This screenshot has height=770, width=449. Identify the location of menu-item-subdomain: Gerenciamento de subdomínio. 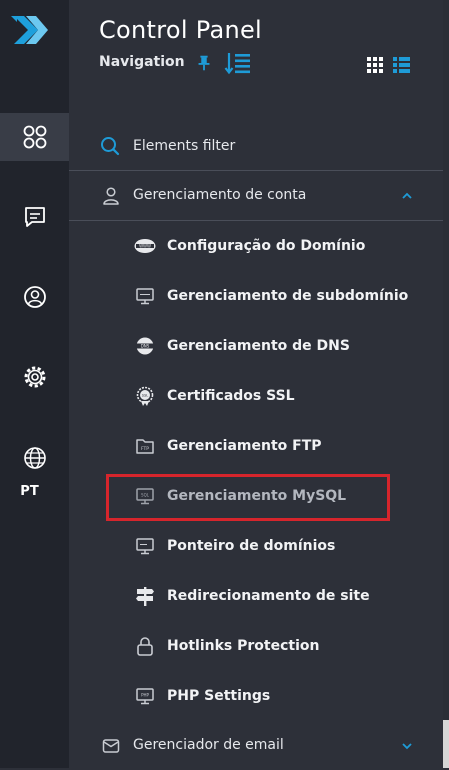
(256, 296).